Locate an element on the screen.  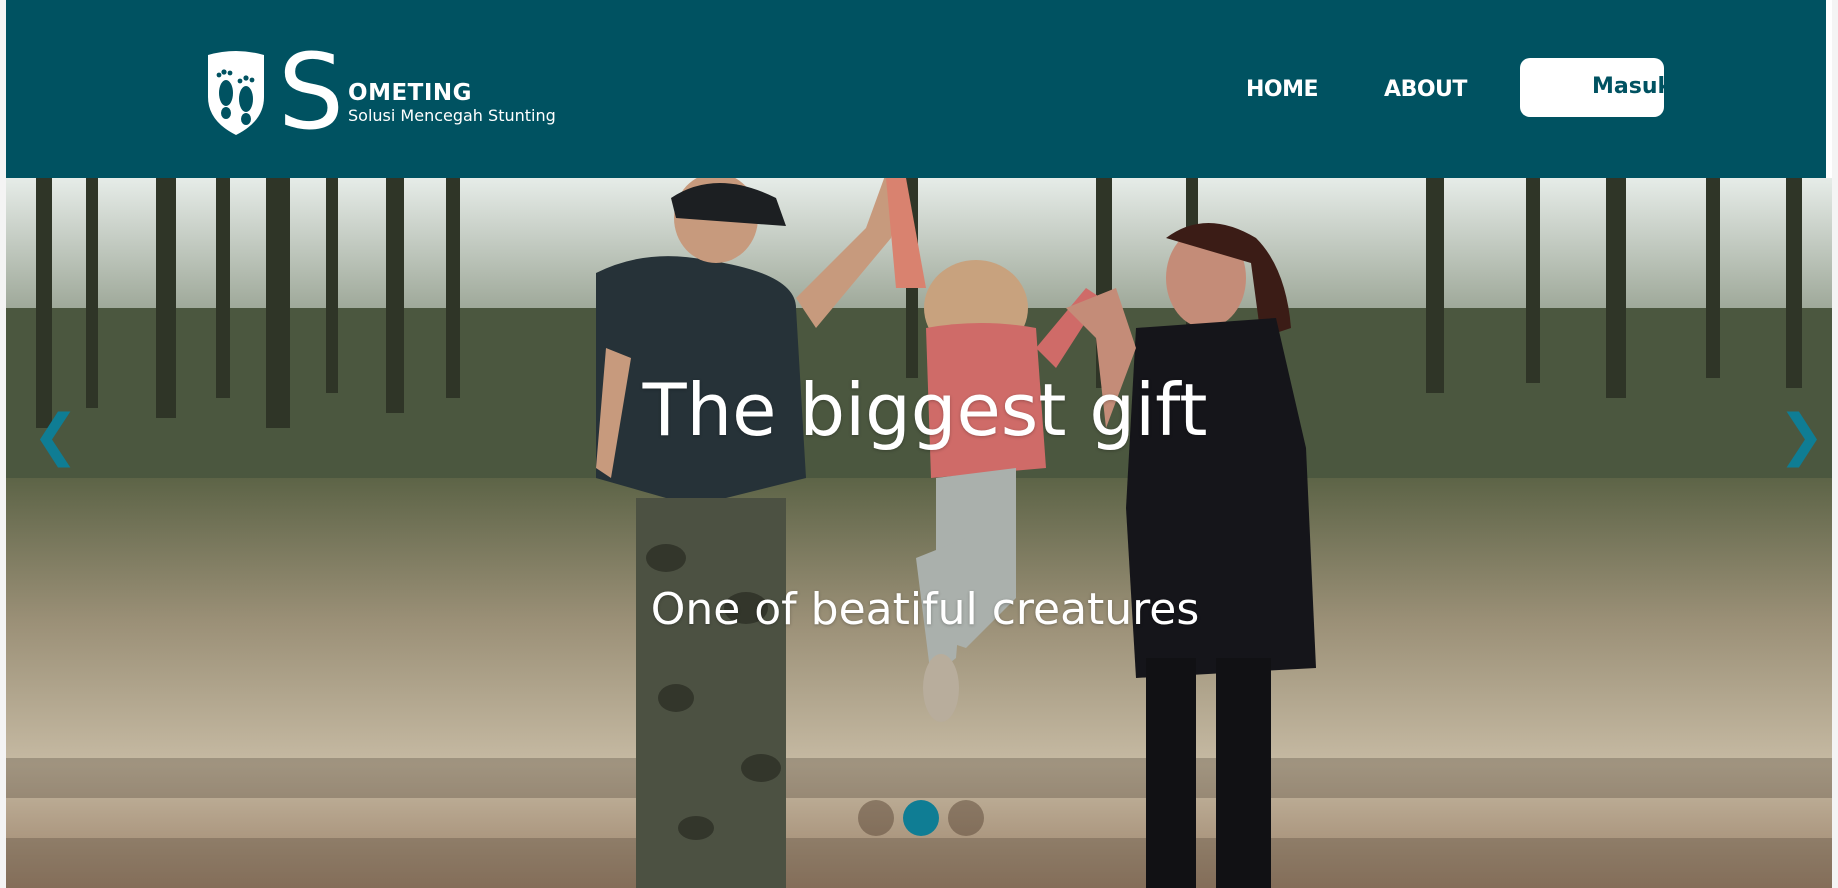
chevron-right-icon: ❯ is located at coordinates (1801, 436).